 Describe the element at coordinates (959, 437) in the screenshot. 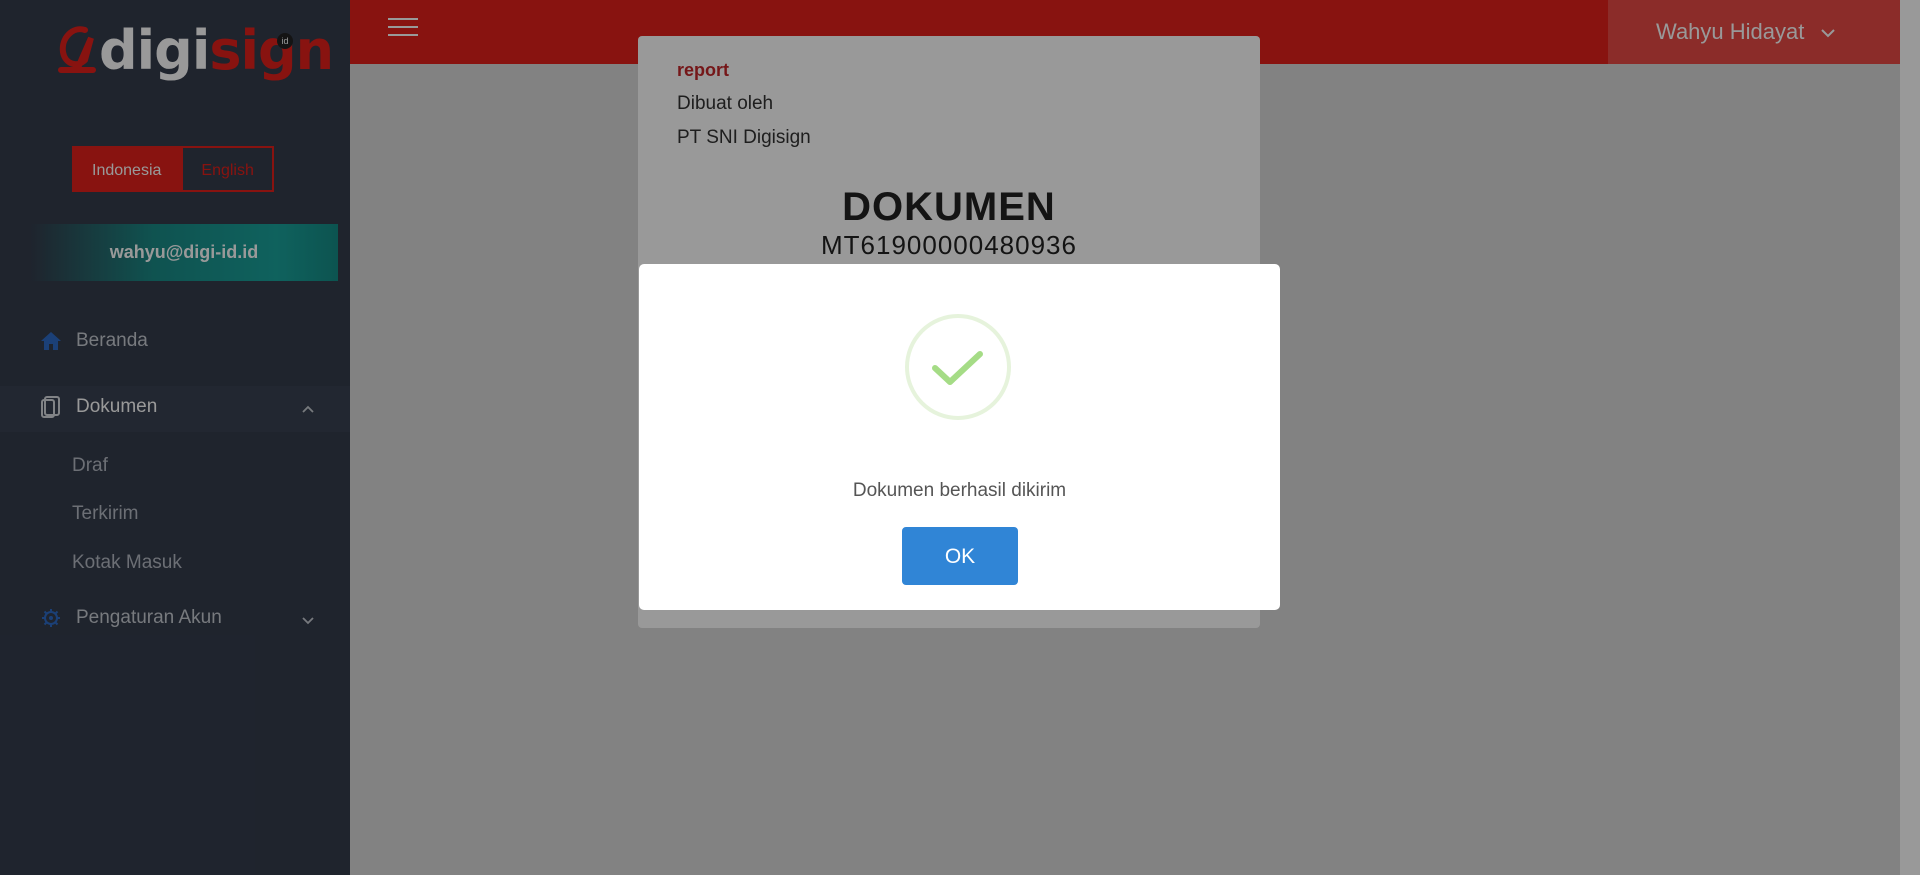

I see `success-dialog: Dokumen berhasil dikirim OK` at that location.